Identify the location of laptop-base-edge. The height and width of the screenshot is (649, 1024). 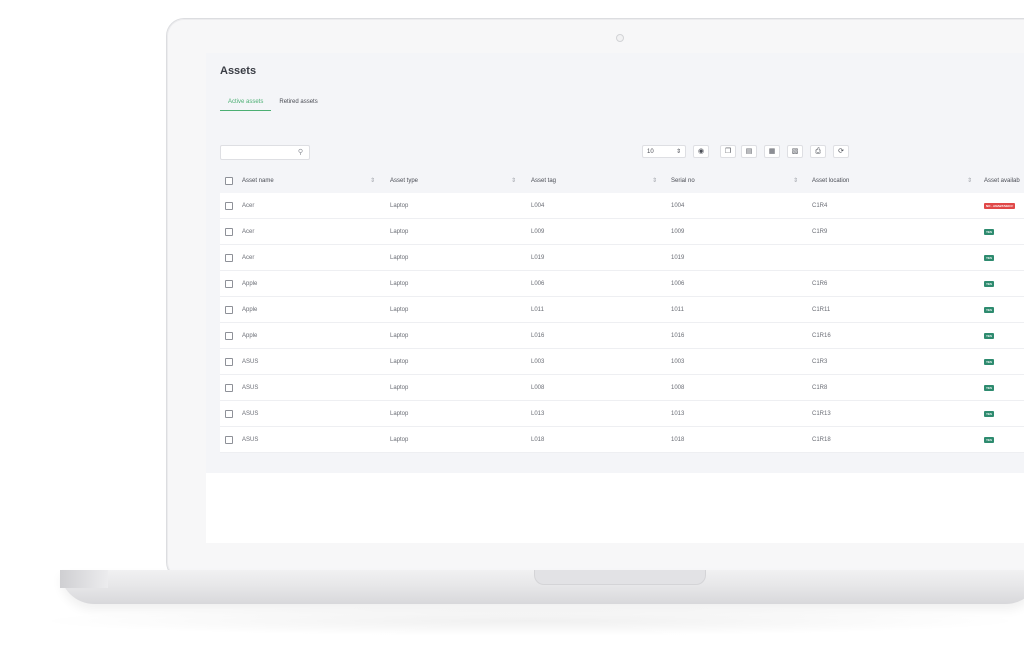
(84, 579).